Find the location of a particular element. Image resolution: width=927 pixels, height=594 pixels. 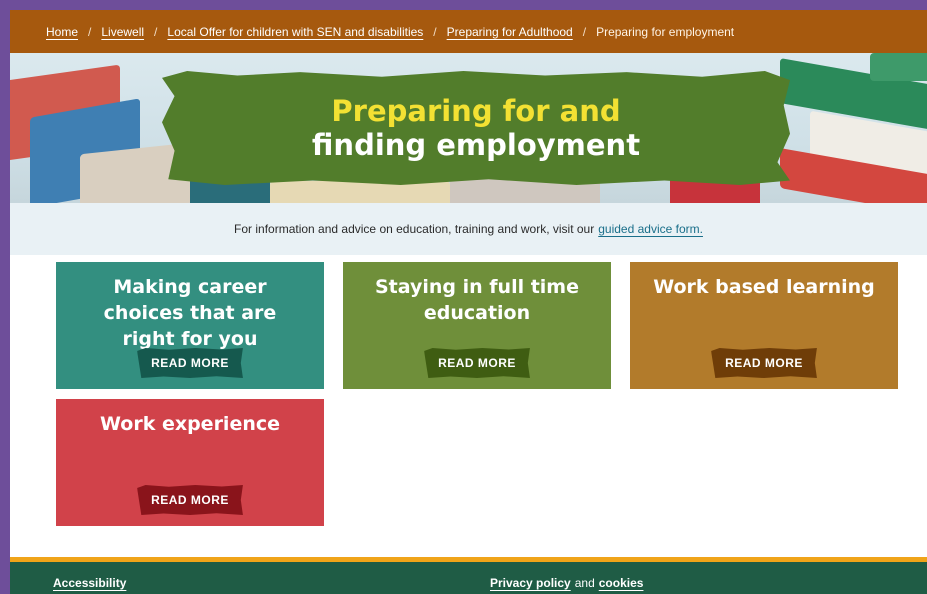

page-title: Preparing for and finding employment is located at coordinates (476, 128).